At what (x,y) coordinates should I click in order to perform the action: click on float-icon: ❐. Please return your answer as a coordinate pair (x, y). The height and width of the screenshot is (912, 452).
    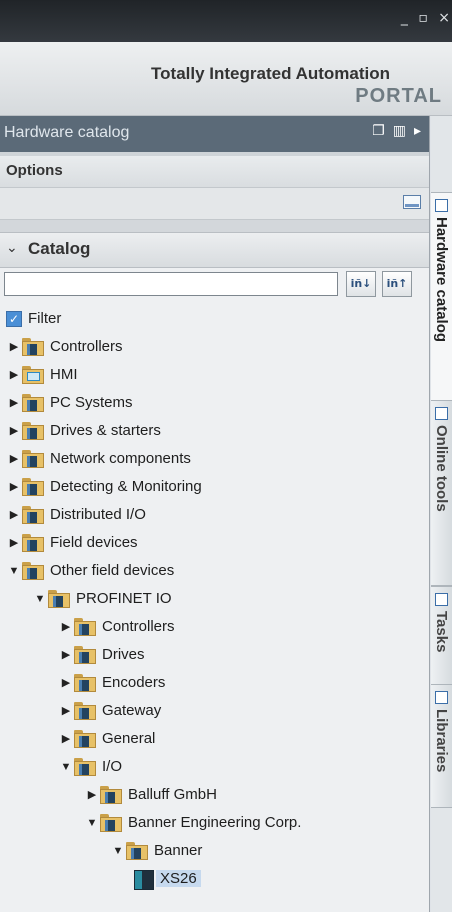
    Looking at the image, I should click on (378, 131).